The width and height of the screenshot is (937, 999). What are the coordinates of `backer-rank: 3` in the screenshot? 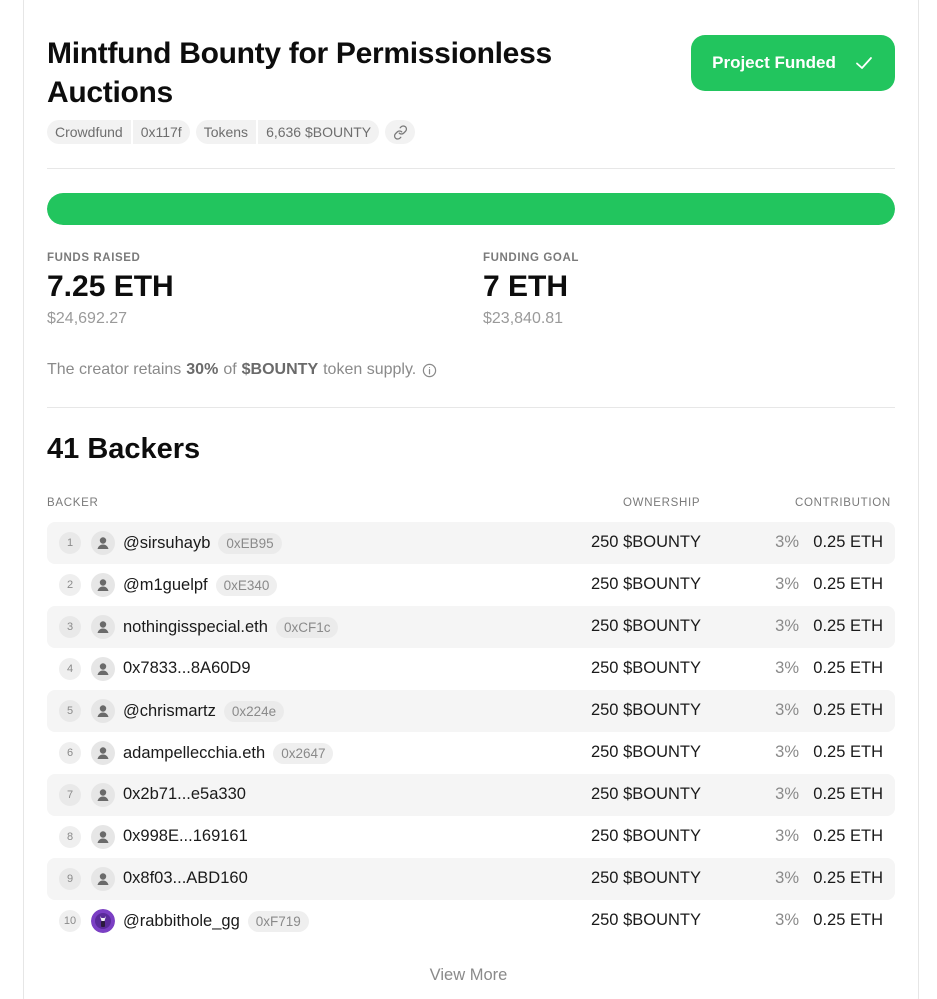 It's located at (70, 627).